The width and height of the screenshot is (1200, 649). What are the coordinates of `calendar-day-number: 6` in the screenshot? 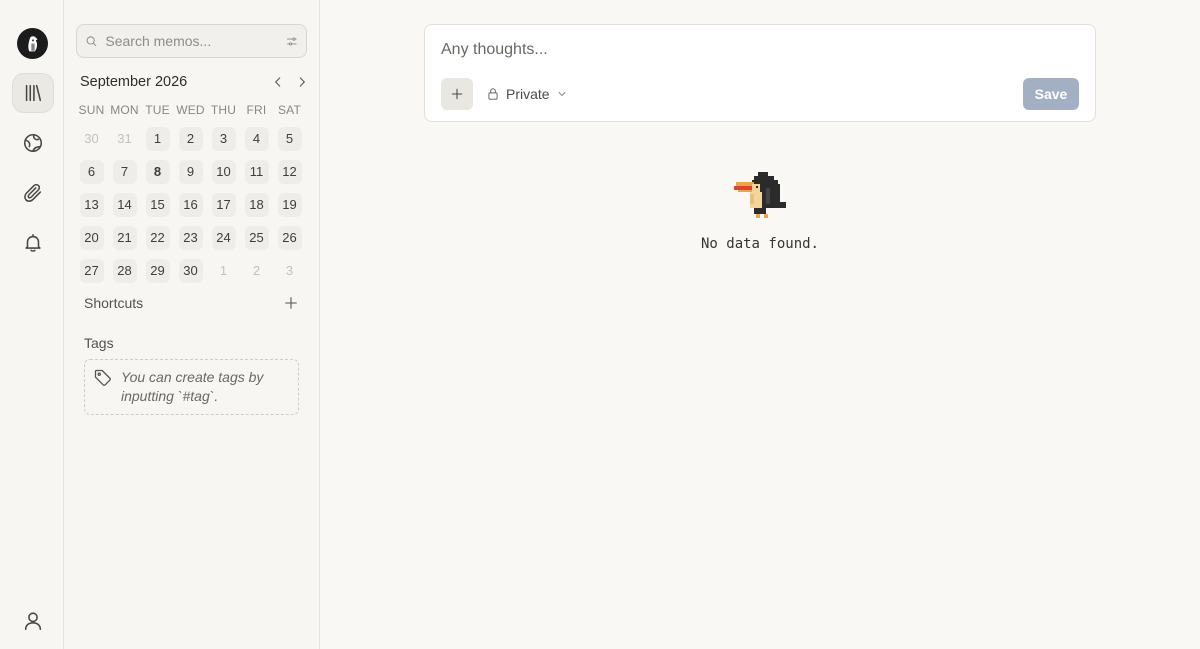 It's located at (91, 171).